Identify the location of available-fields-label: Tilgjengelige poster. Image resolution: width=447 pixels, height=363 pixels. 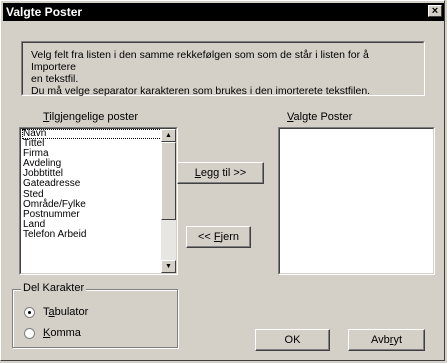
(90, 117).